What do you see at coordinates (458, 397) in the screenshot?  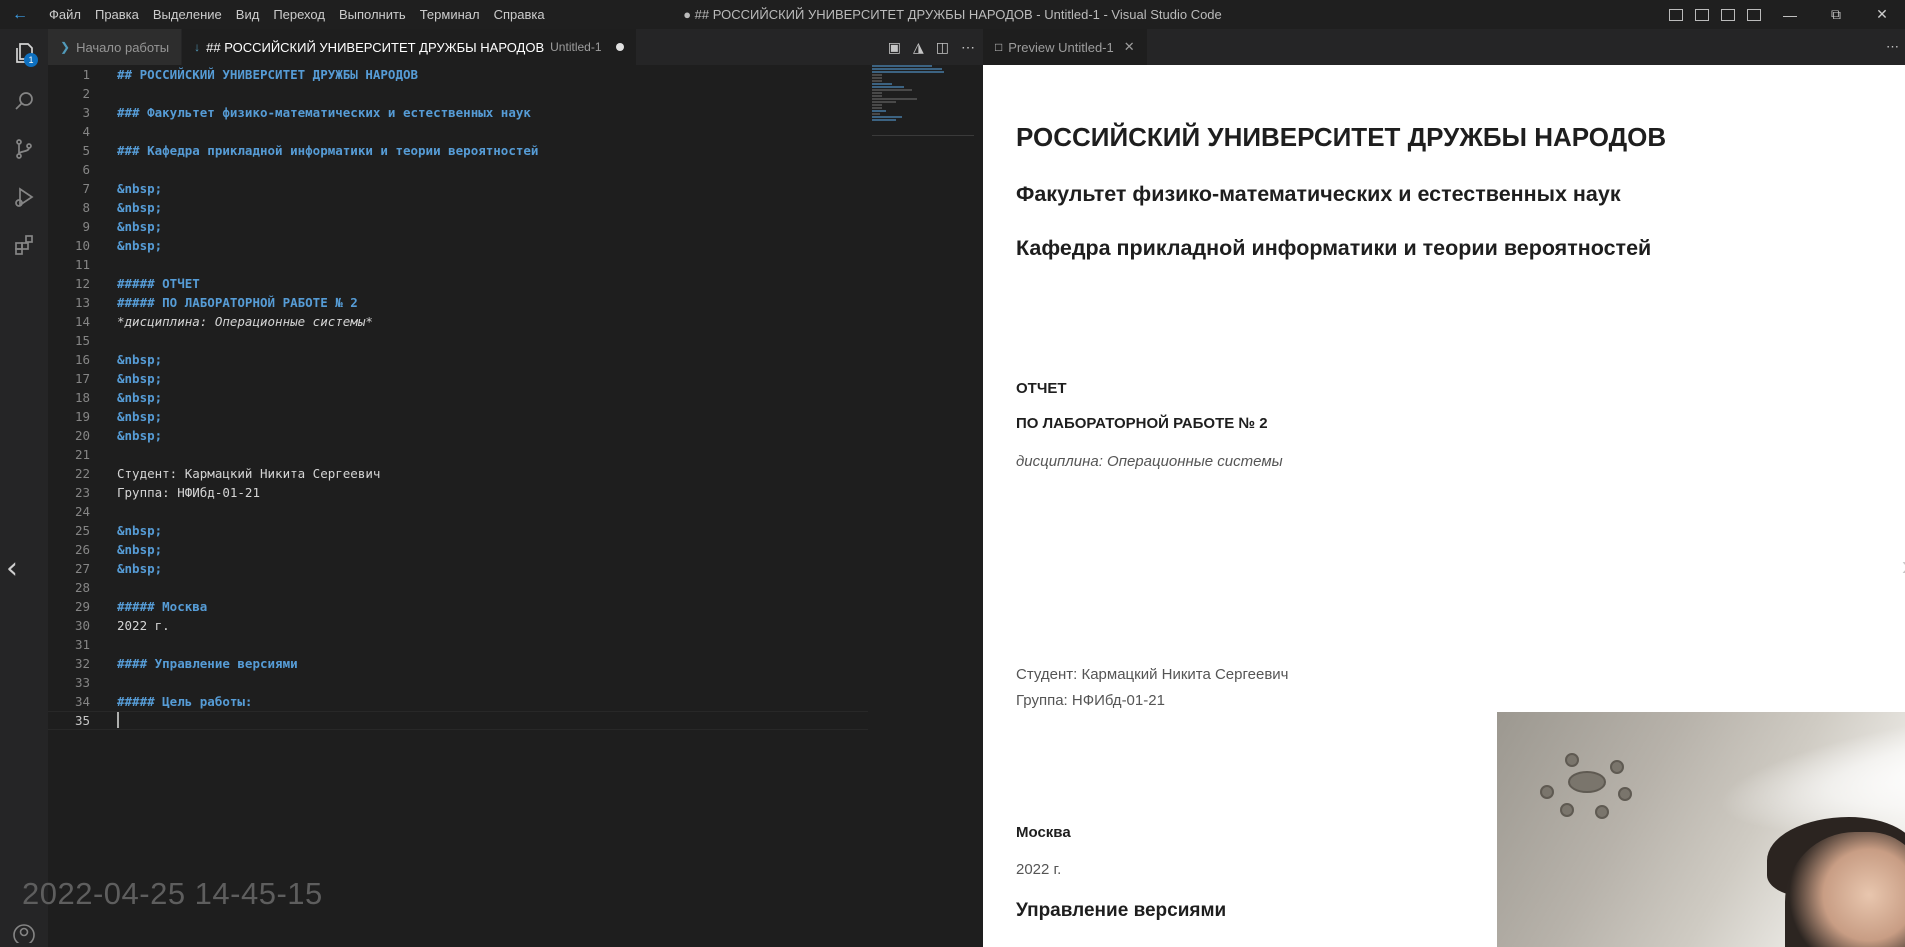 I see `code-line: 18 &nbsp;` at bounding box center [458, 397].